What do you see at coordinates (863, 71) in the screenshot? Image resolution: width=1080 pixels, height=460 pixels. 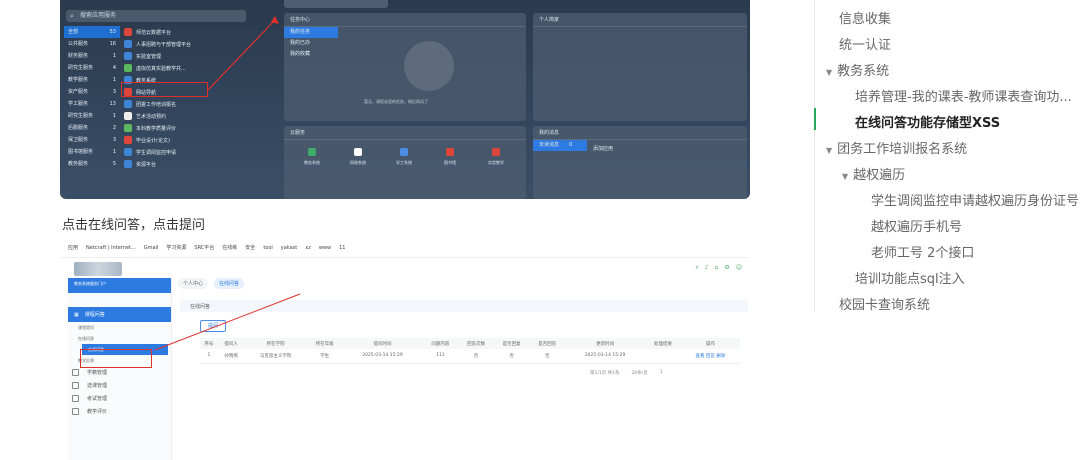 I see `toc-label: 教务系统` at bounding box center [863, 71].